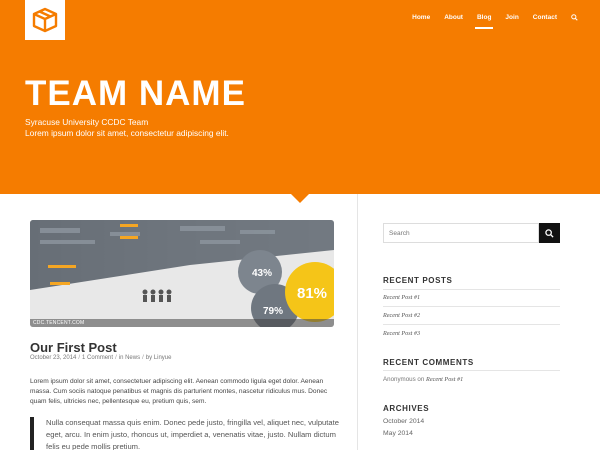 The height and width of the screenshot is (450, 600). What do you see at coordinates (312, 293) in the screenshot?
I see `svg-text: 81%` at bounding box center [312, 293].